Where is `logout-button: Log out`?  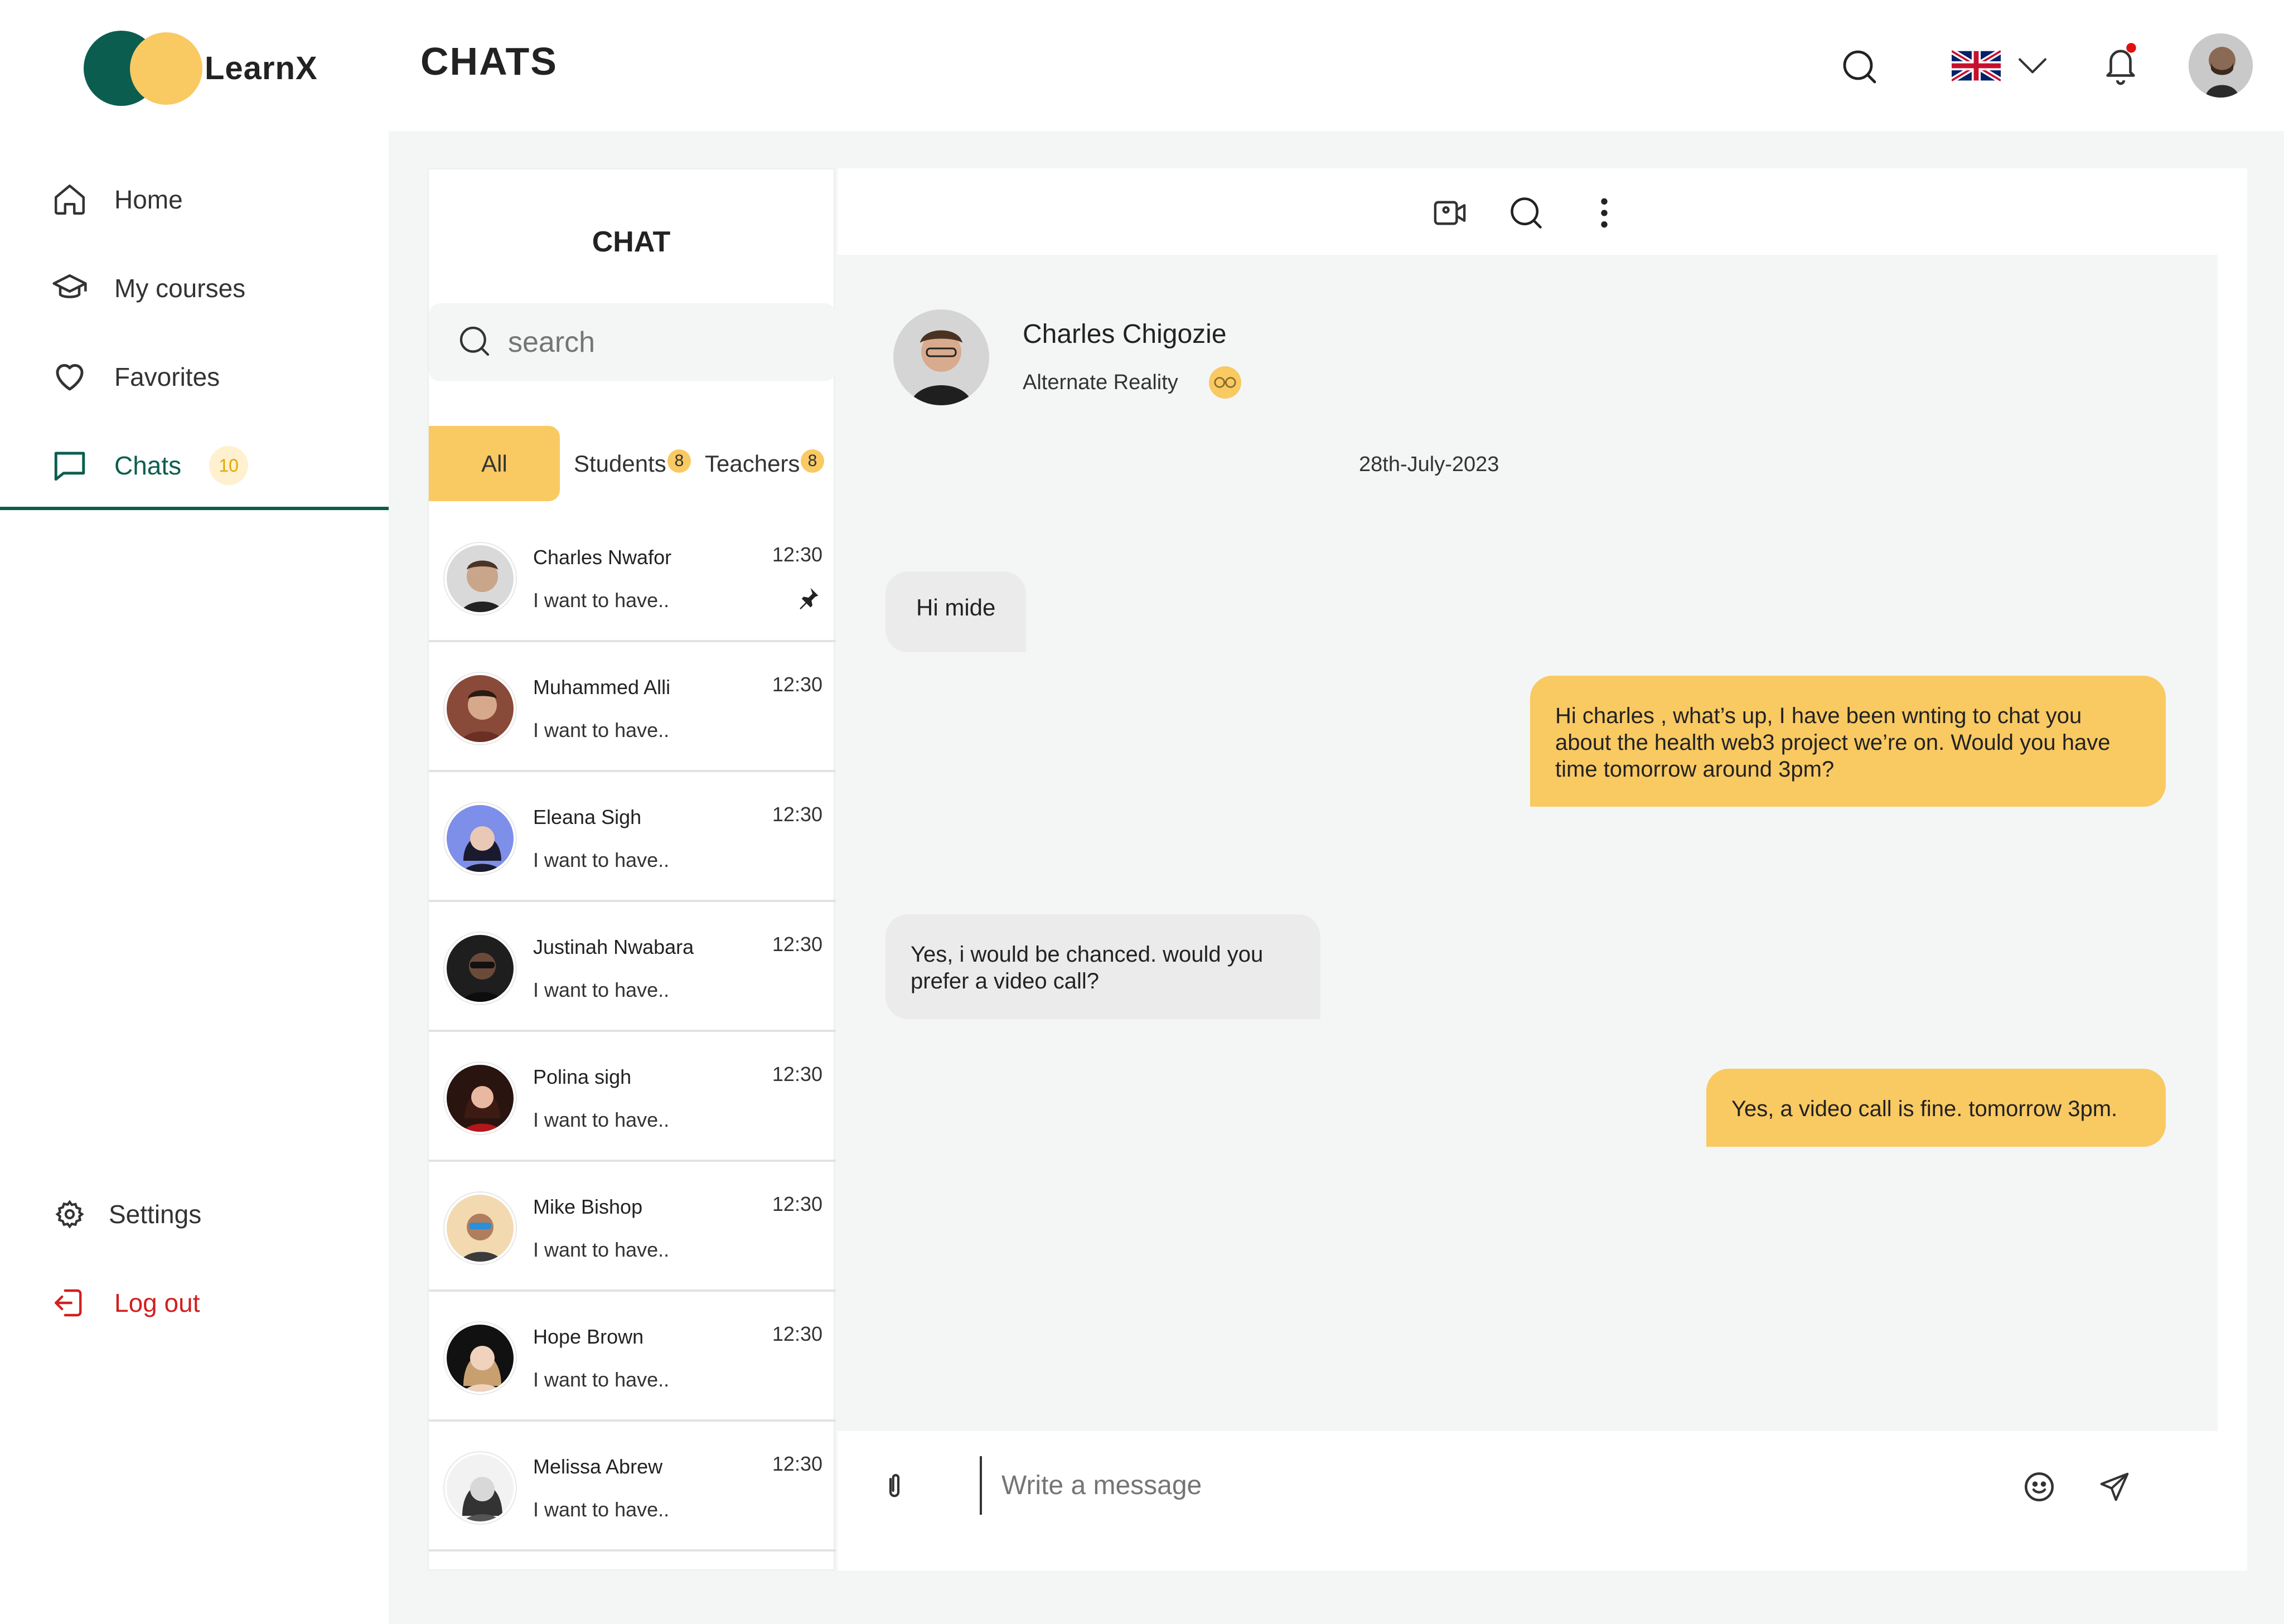 logout-button: Log out is located at coordinates (125, 1303).